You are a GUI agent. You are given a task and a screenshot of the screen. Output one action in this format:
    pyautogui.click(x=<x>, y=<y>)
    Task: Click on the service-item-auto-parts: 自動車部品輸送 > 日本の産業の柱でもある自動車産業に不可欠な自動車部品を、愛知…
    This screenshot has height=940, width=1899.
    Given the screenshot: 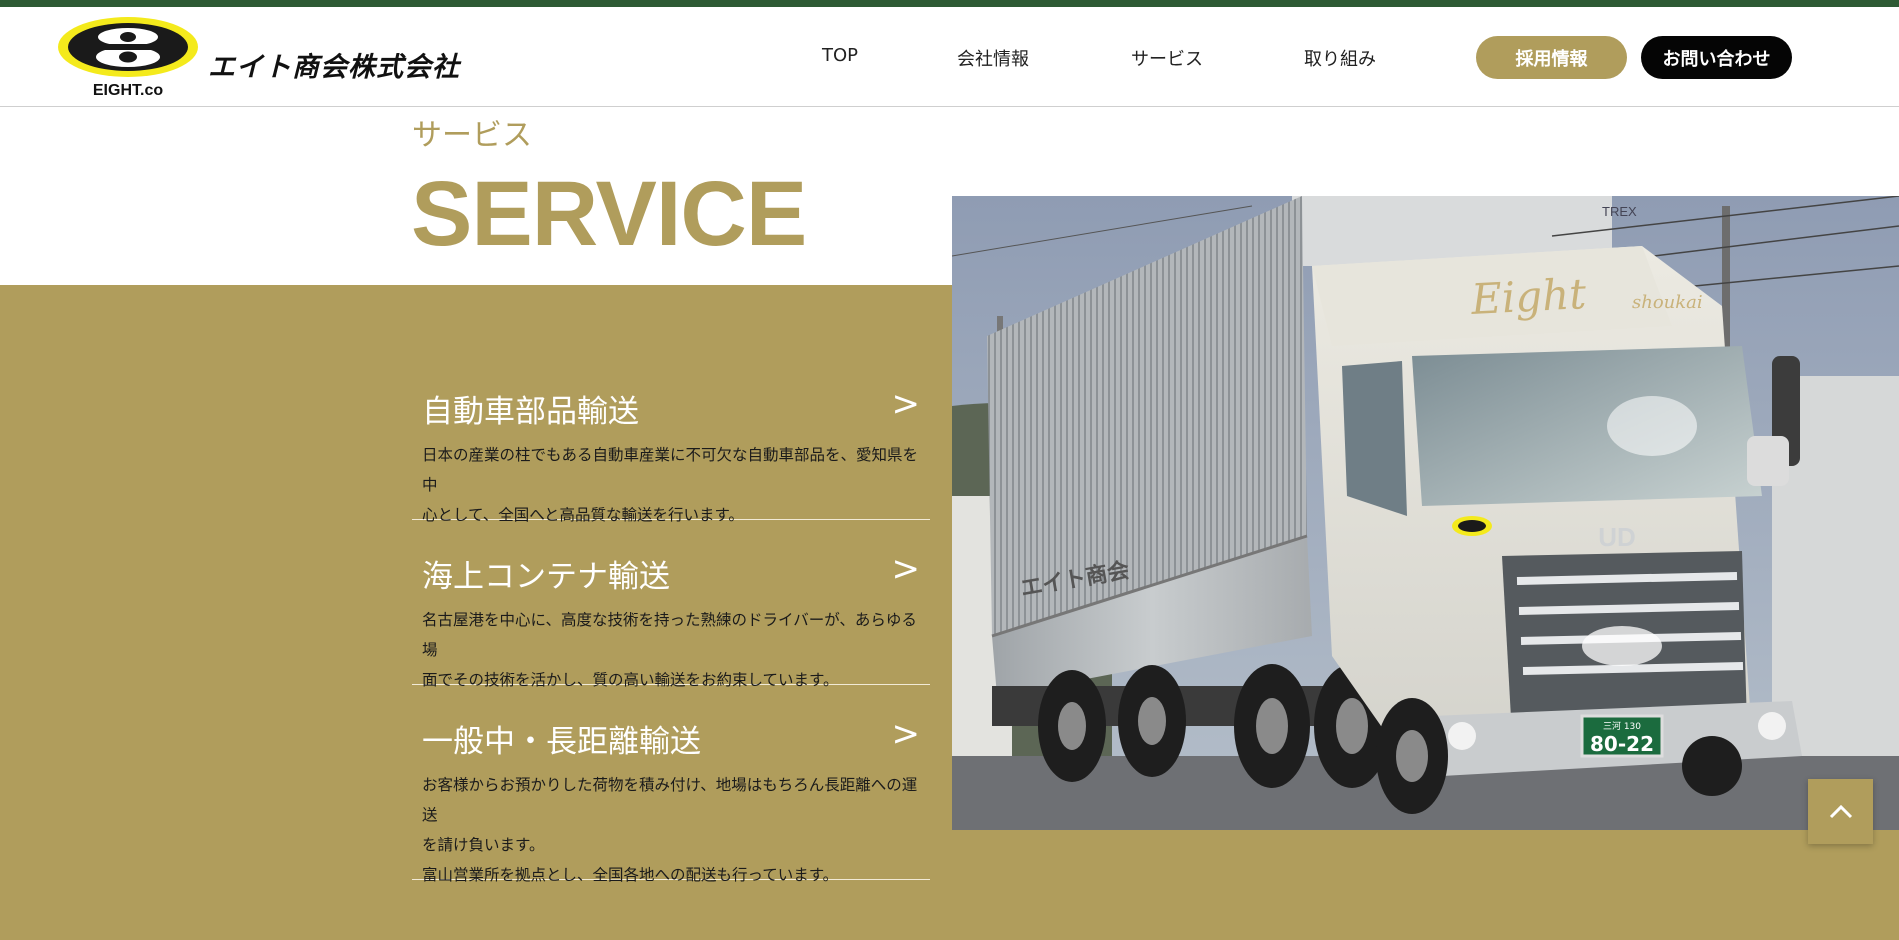 What is the action you would take?
    pyautogui.click(x=671, y=440)
    